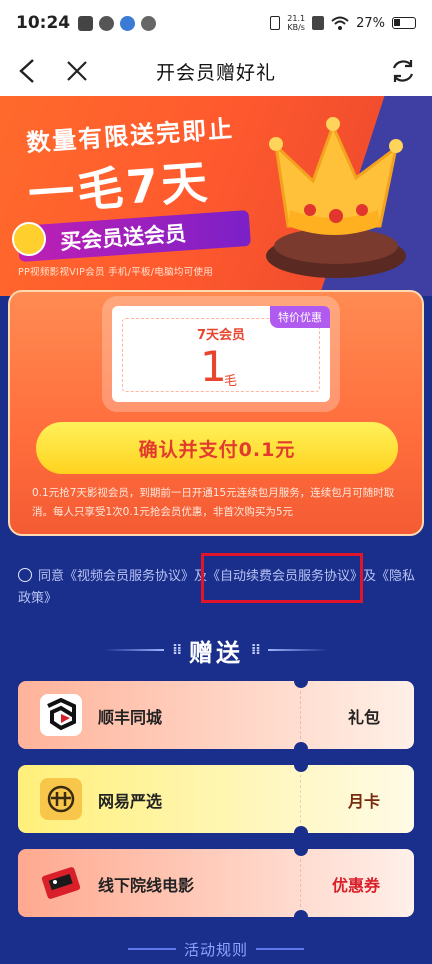 The height and width of the screenshot is (964, 432). What do you see at coordinates (130, 717) in the screenshot?
I see `gift-name: 顺丰同城` at bounding box center [130, 717].